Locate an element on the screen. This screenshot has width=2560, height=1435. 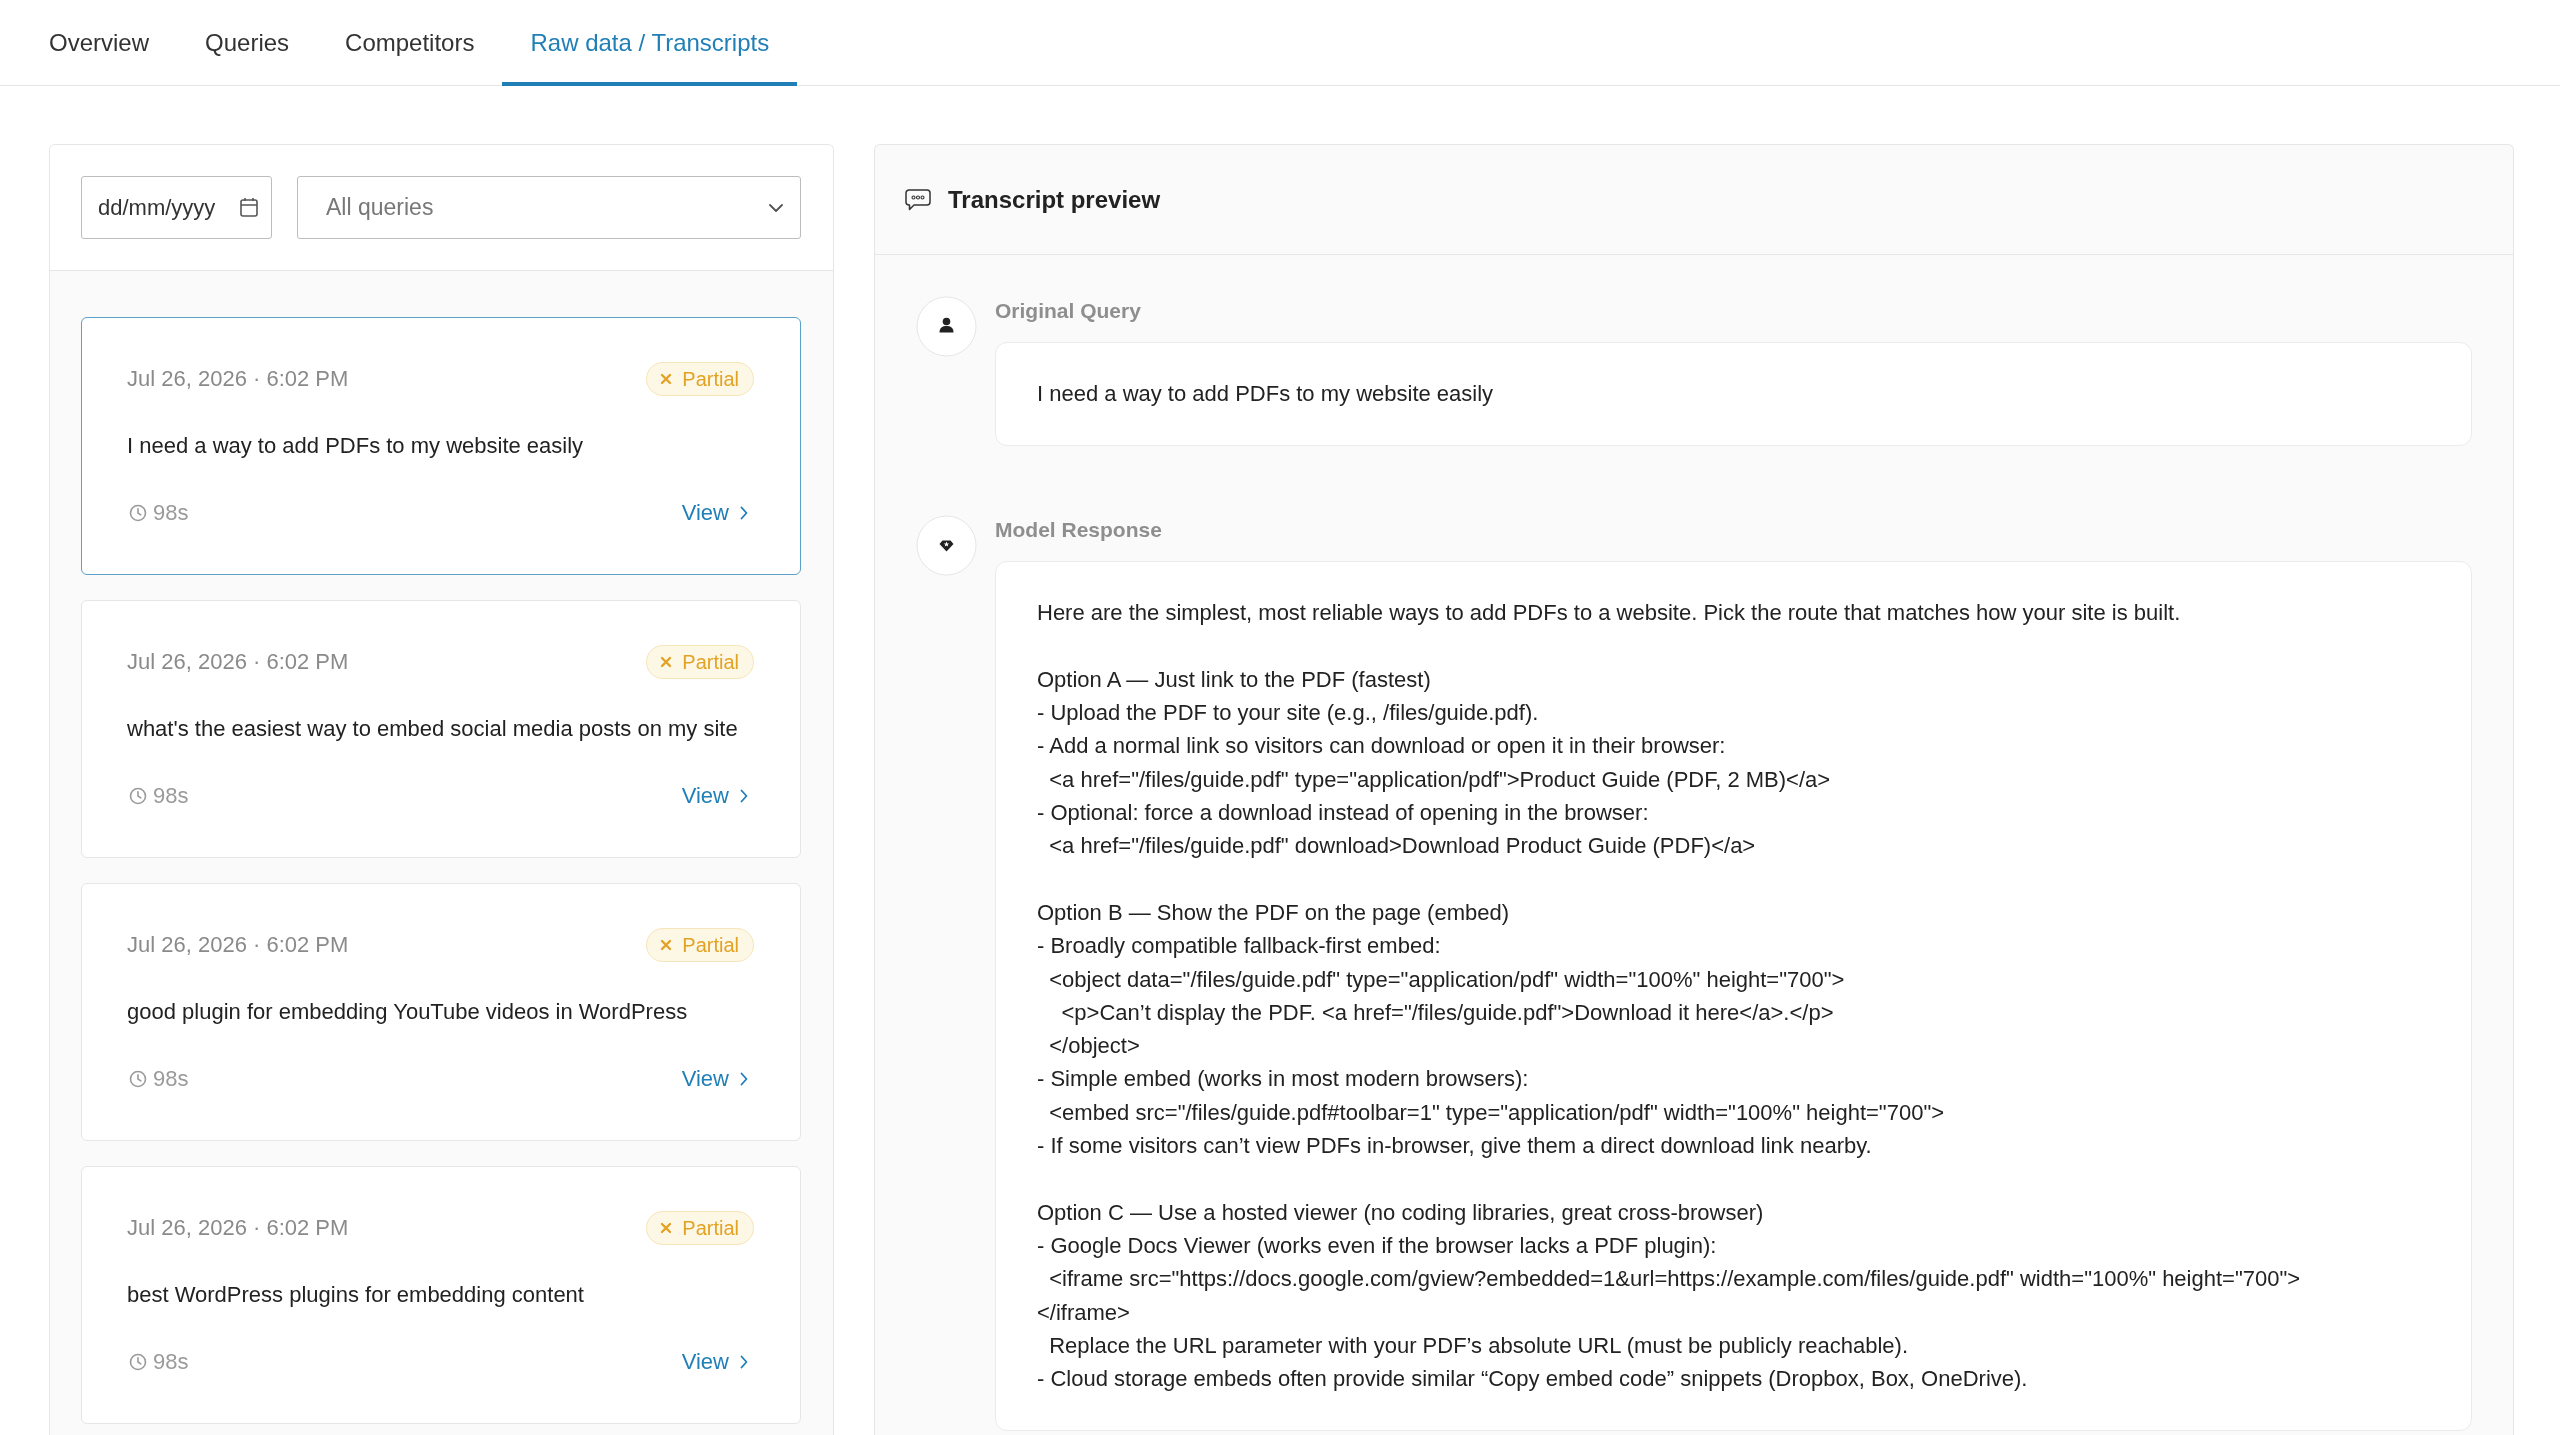
preview-title: Transcript preview is located at coordinates (1054, 199).